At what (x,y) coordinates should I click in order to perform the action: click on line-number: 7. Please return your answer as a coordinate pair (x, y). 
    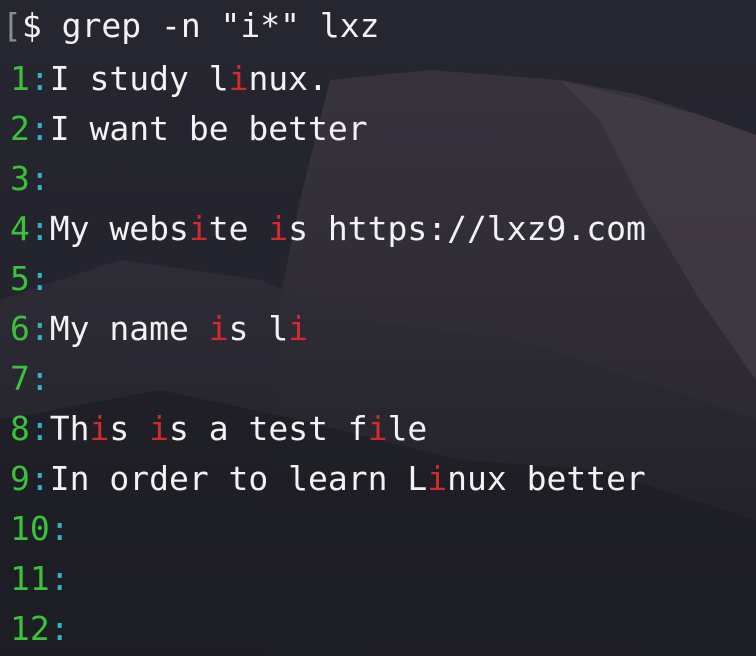
    Looking at the image, I should click on (20, 378).